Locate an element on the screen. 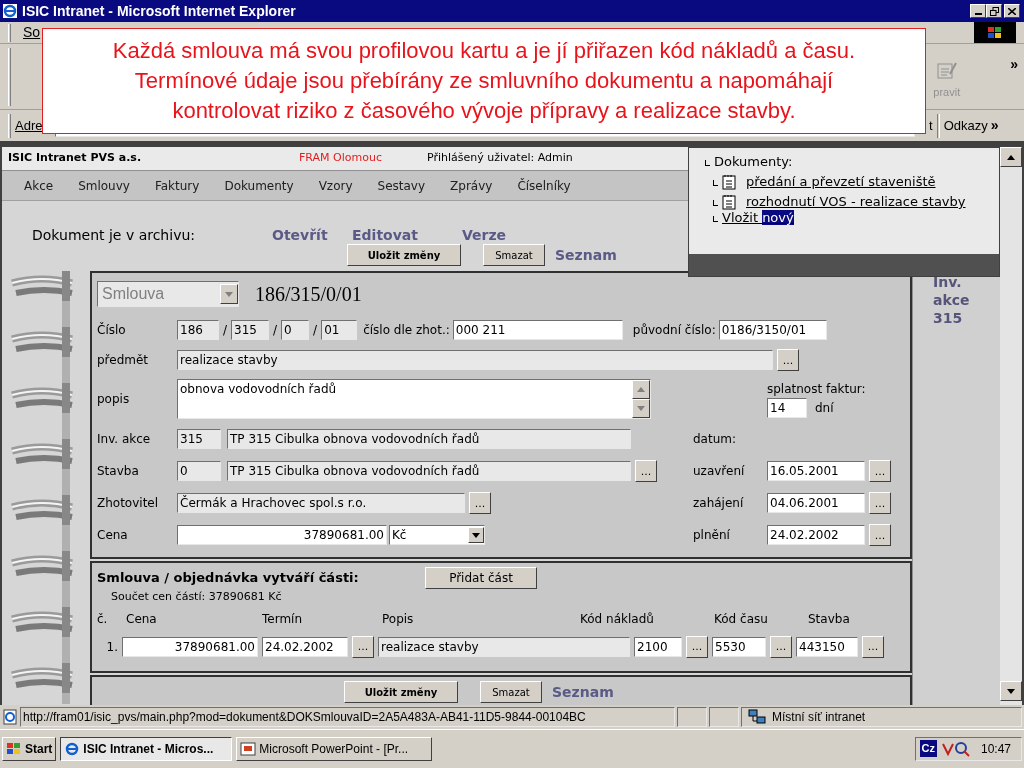  input-field: 0186/3150/01 is located at coordinates (772, 330).